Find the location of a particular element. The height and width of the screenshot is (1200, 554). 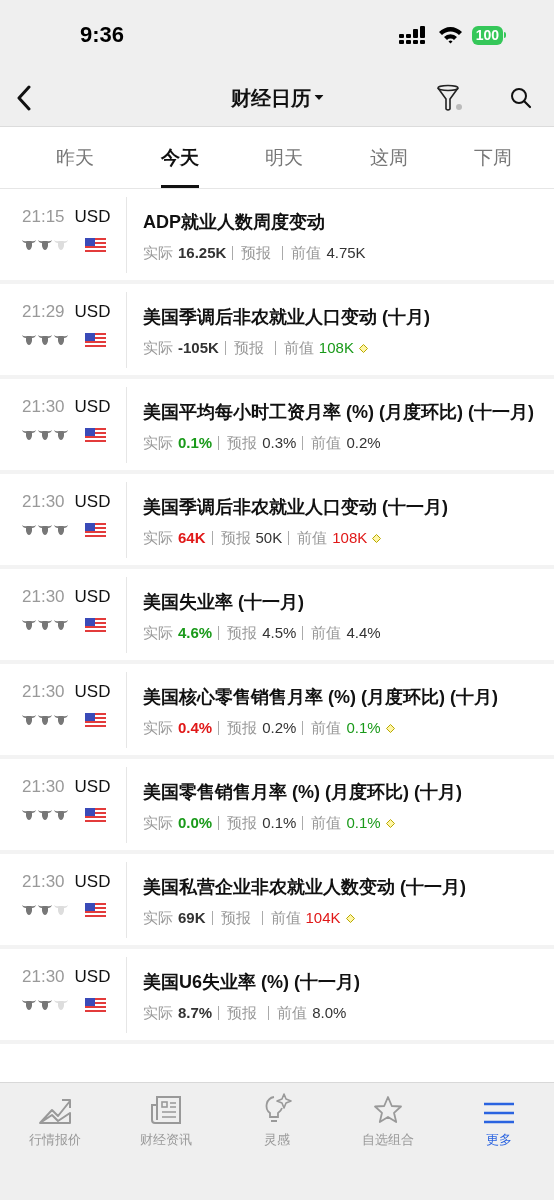

title-dropdown: 财经日历 is located at coordinates (277, 98).